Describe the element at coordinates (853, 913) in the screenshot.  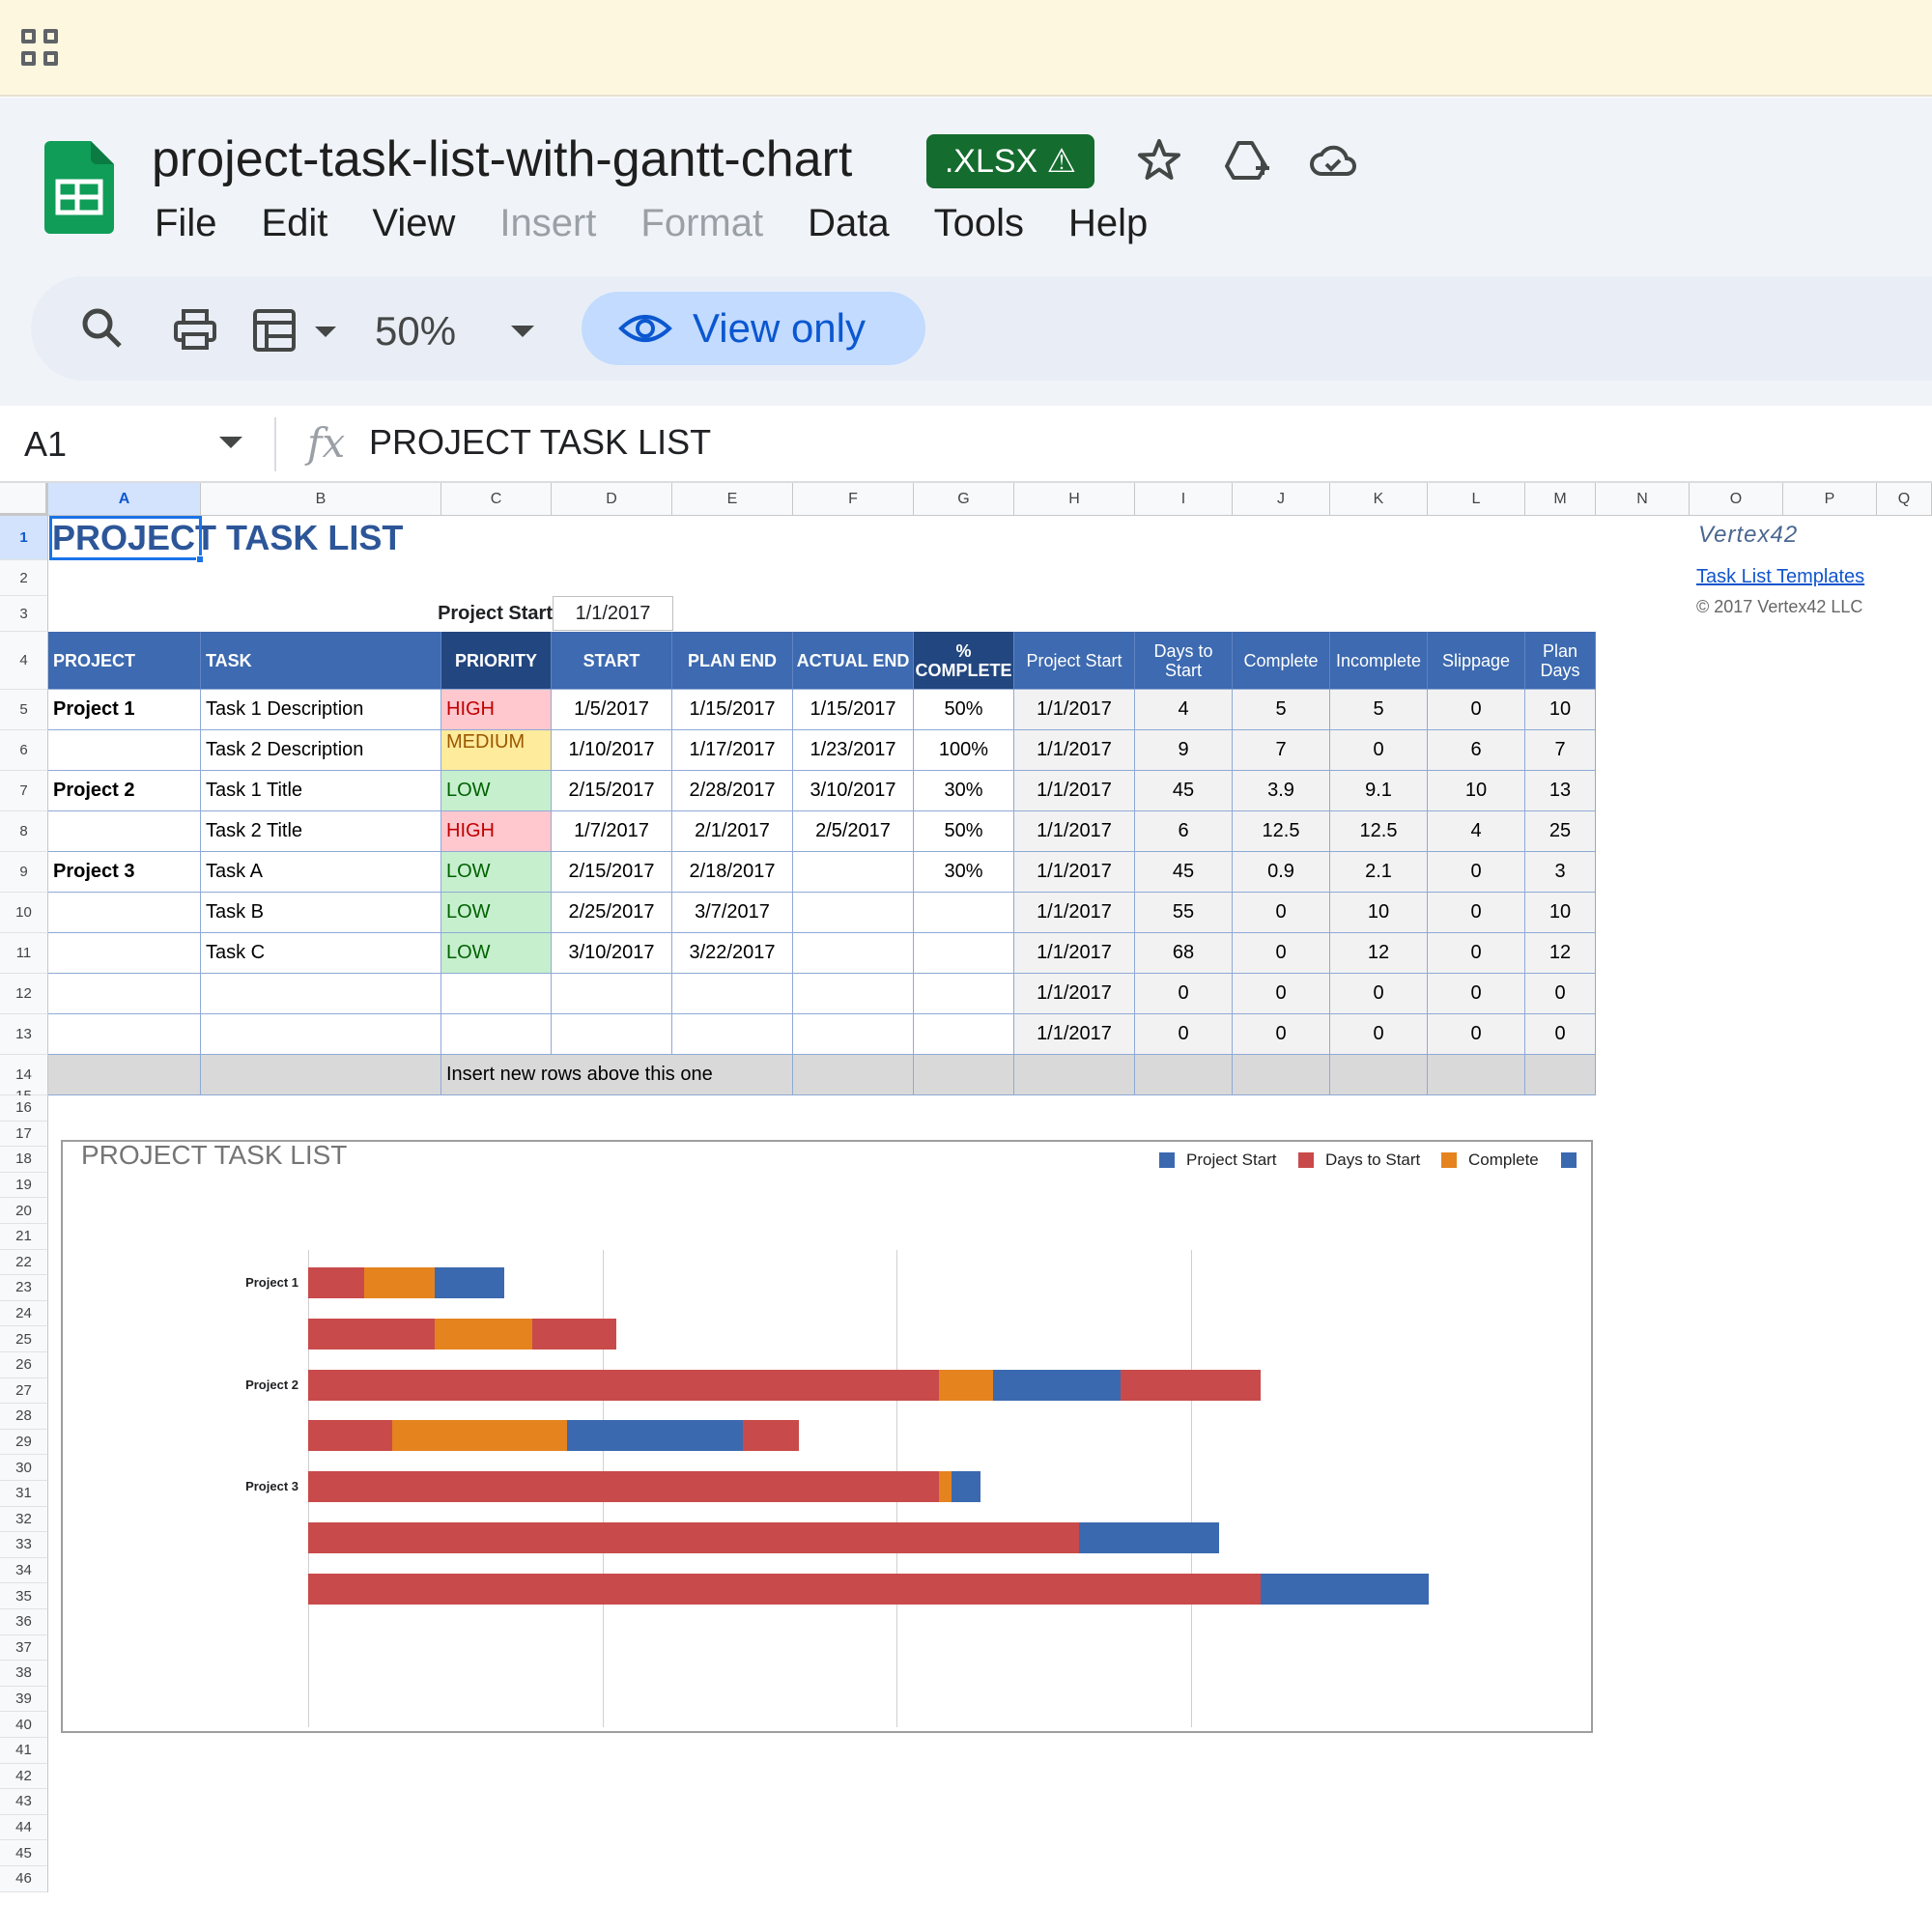
I see `cell-f10` at that location.